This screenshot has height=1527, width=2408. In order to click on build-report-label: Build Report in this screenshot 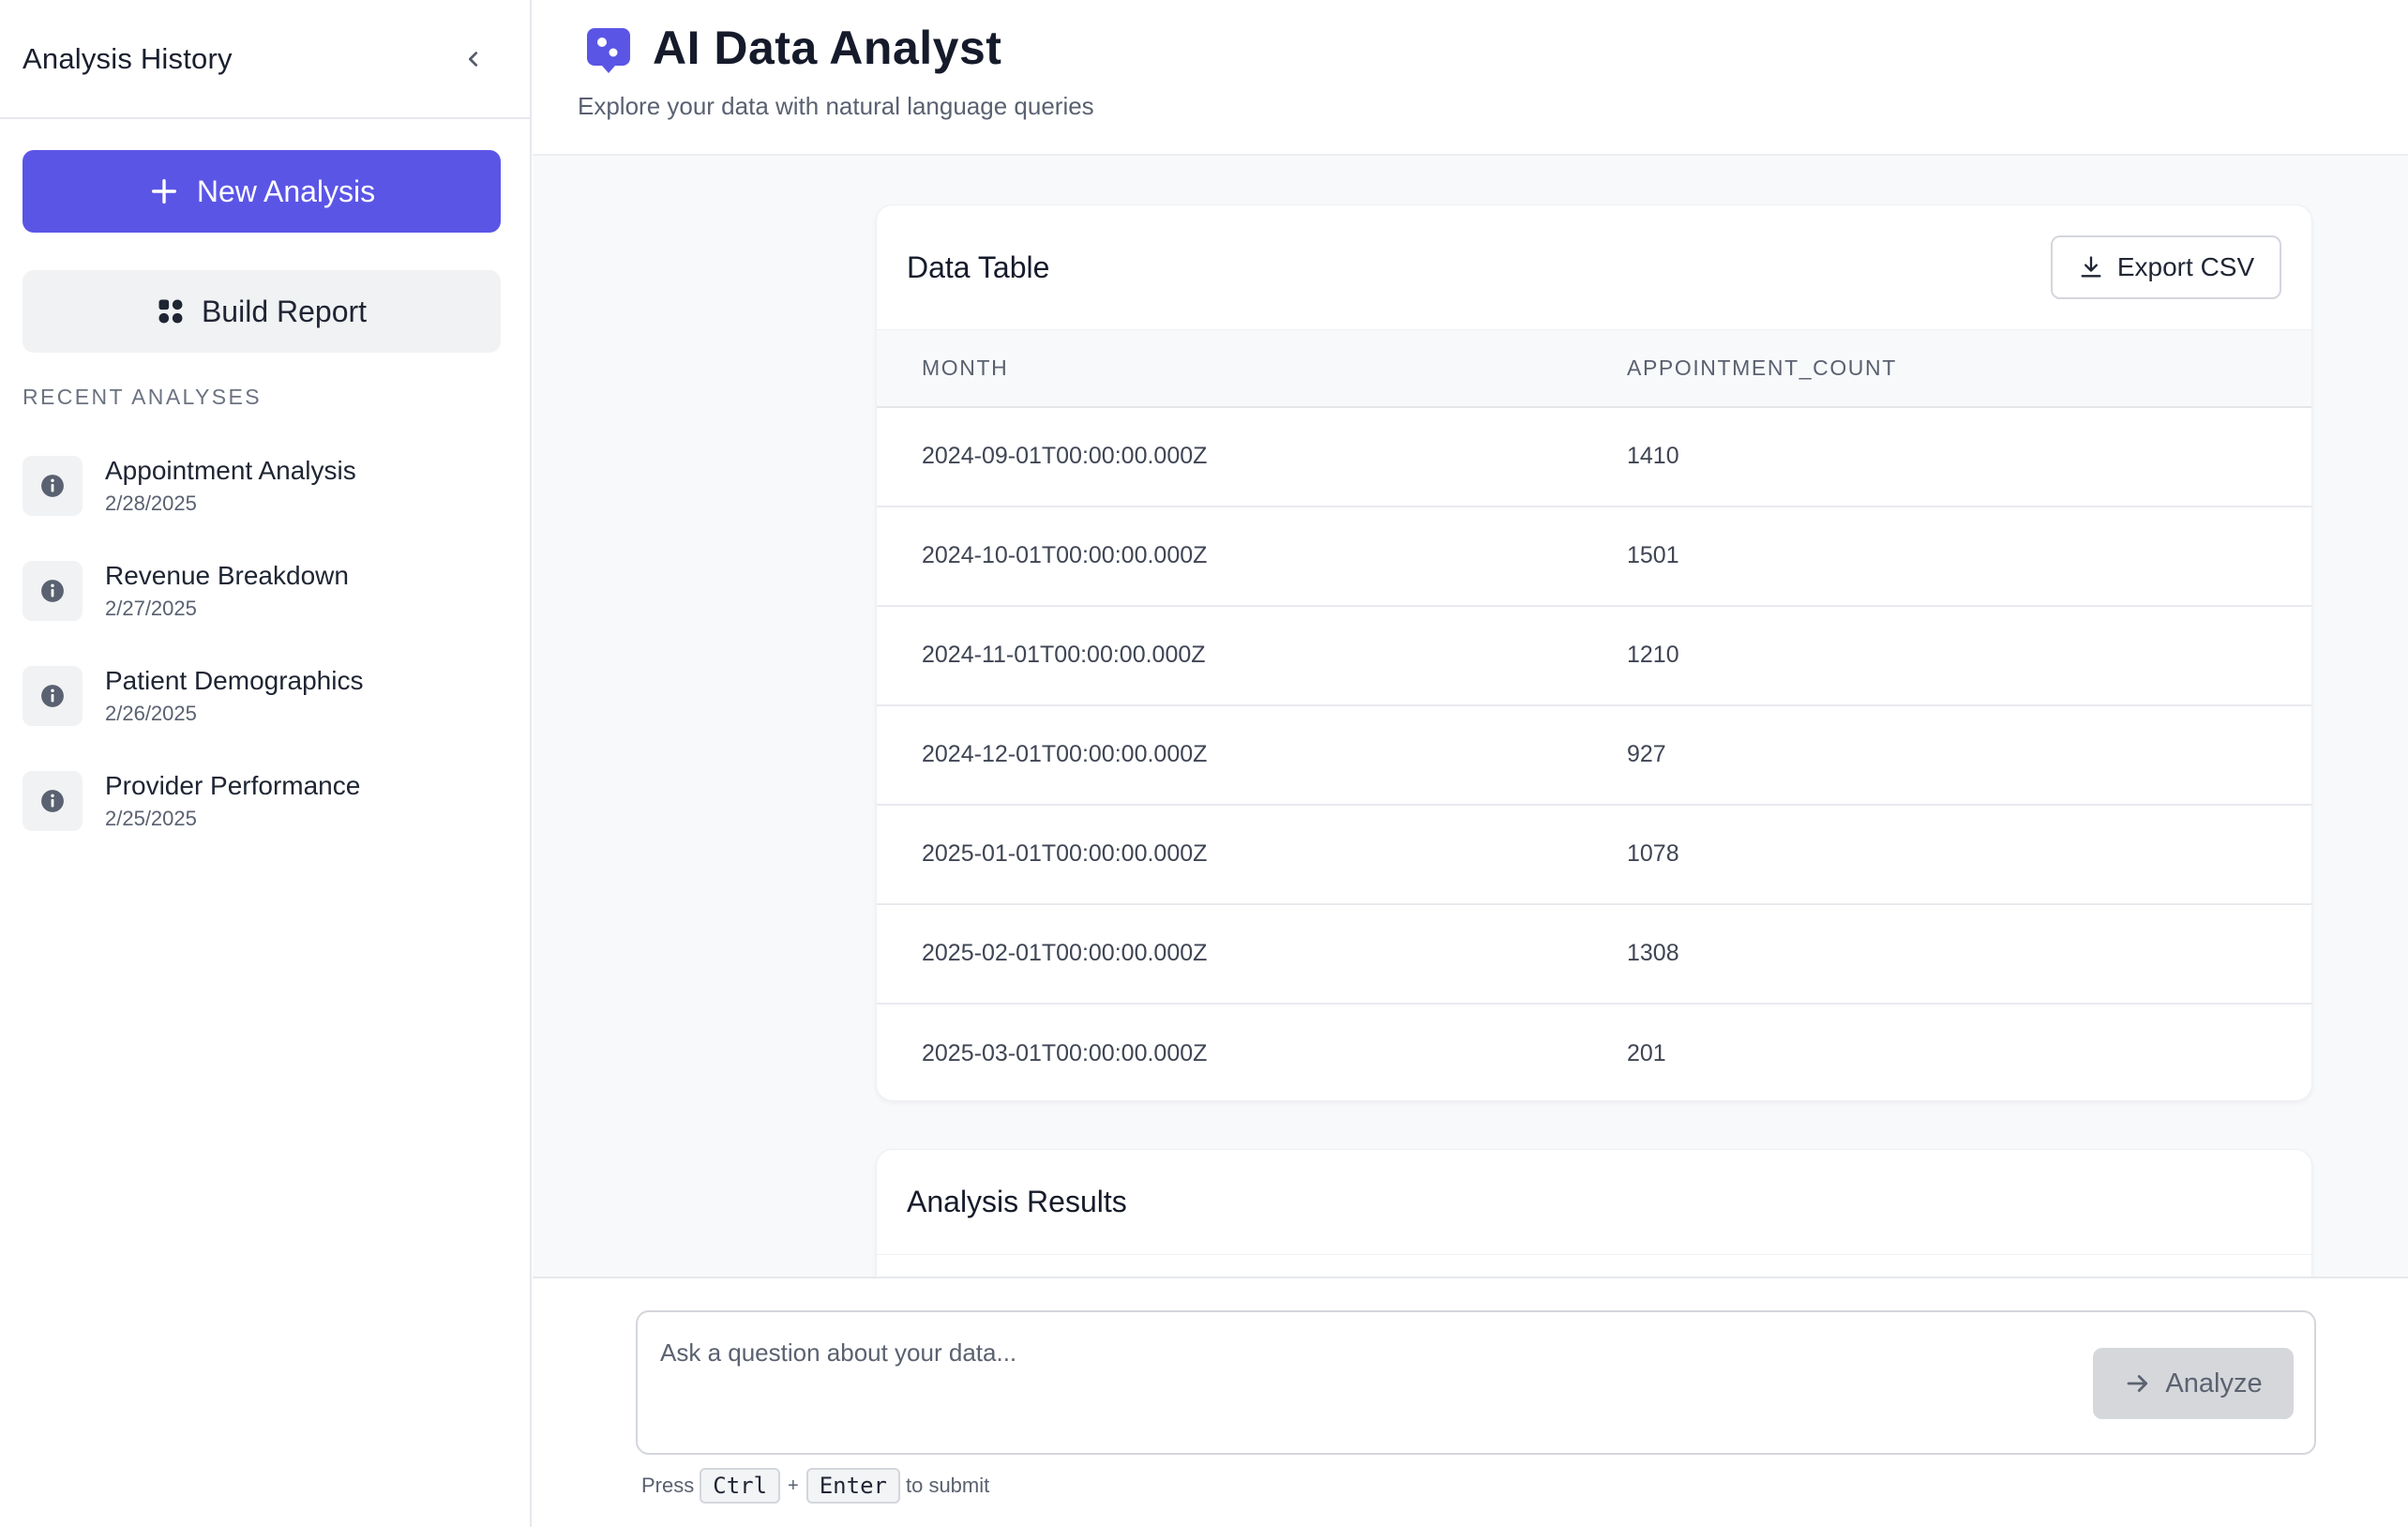, I will do `click(284, 311)`.